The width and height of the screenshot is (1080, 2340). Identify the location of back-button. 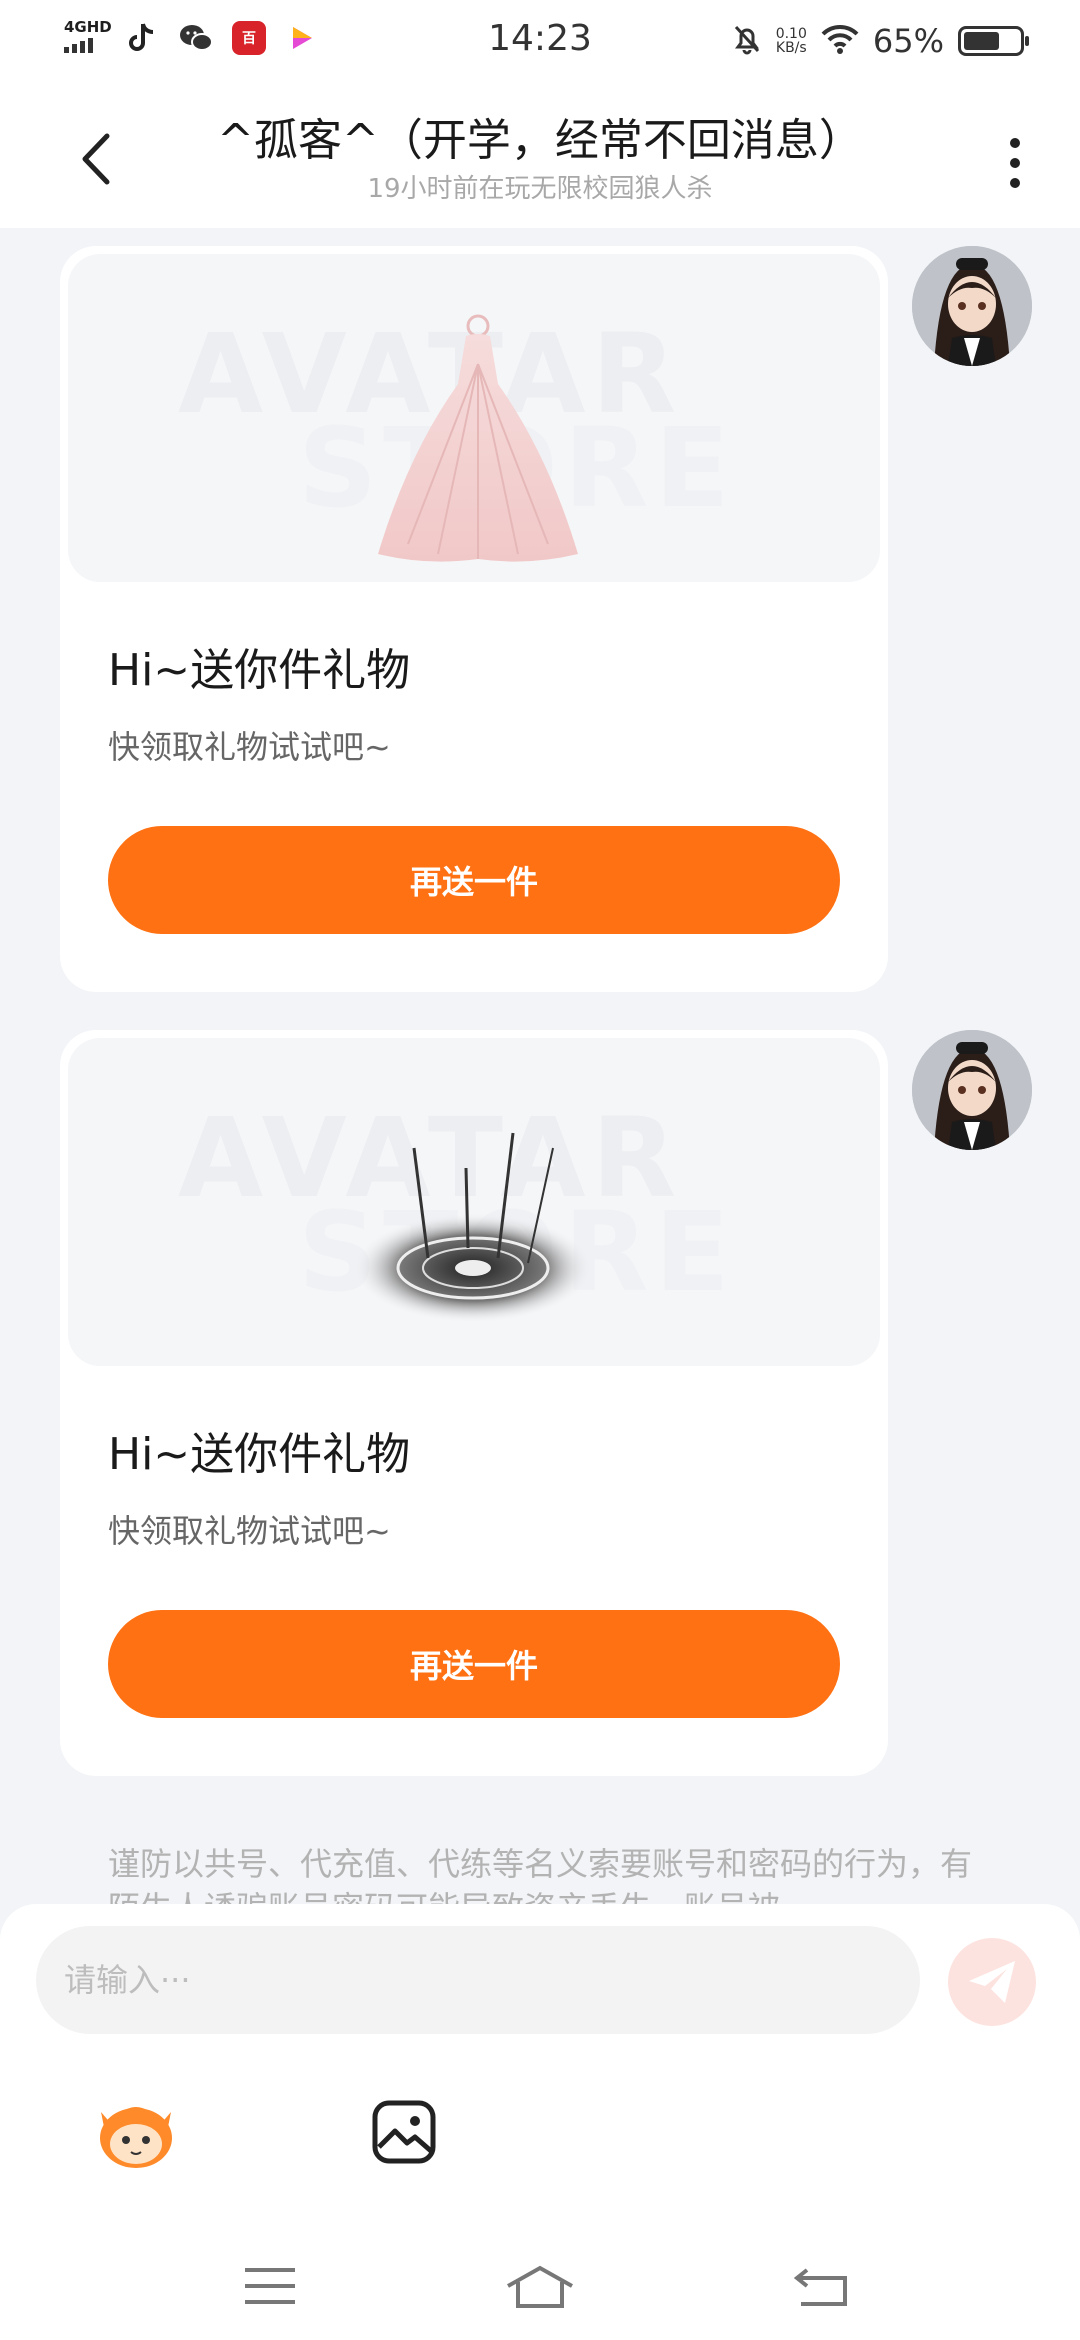
(96, 159).